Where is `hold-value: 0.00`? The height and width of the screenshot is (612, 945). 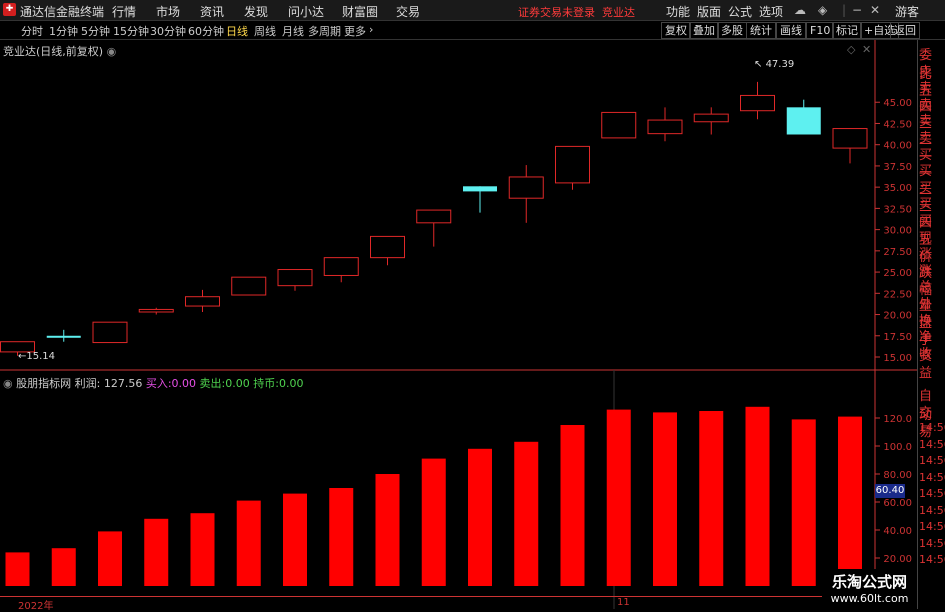
hold-value: 0.00 is located at coordinates (291, 383).